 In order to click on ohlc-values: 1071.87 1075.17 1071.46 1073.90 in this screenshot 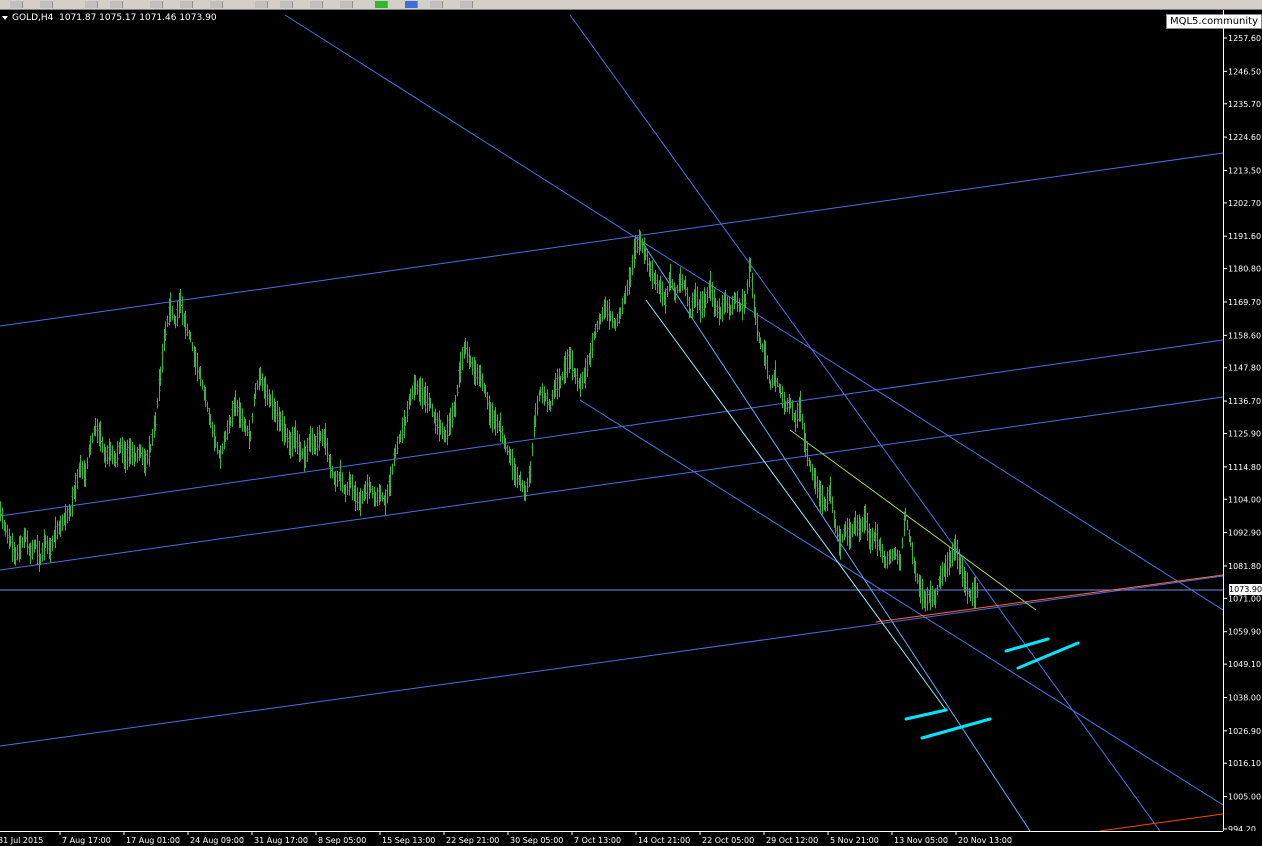, I will do `click(138, 18)`.